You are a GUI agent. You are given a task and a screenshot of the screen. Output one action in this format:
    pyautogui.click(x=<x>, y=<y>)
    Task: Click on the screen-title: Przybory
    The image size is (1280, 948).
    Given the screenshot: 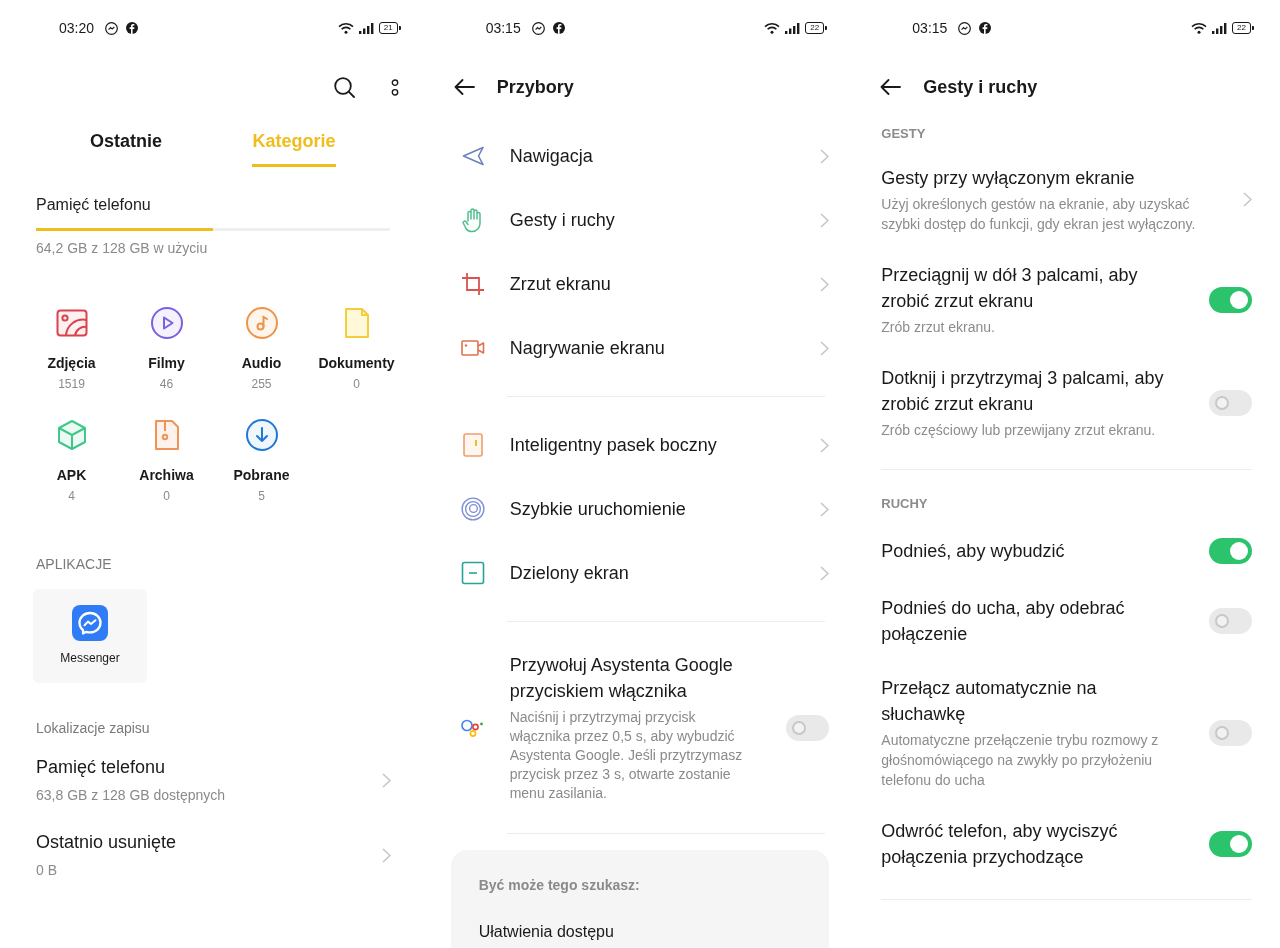 What is the action you would take?
    pyautogui.click(x=535, y=87)
    